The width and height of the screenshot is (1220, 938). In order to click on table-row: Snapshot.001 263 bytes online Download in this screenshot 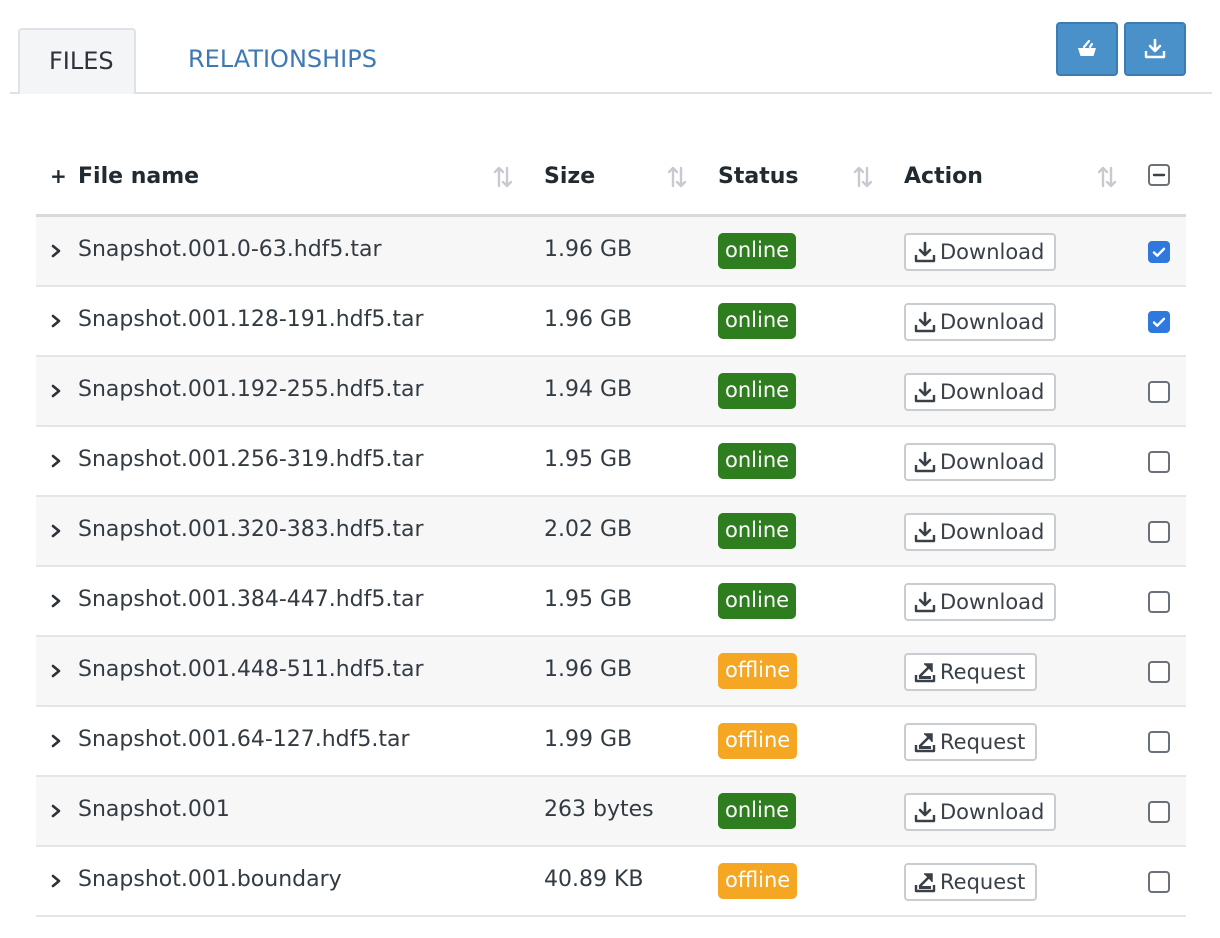, I will do `click(611, 812)`.